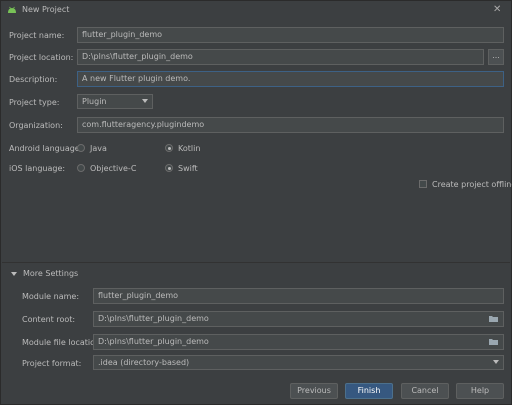  I want to click on module-file-location-label: Module file location:, so click(62, 342).